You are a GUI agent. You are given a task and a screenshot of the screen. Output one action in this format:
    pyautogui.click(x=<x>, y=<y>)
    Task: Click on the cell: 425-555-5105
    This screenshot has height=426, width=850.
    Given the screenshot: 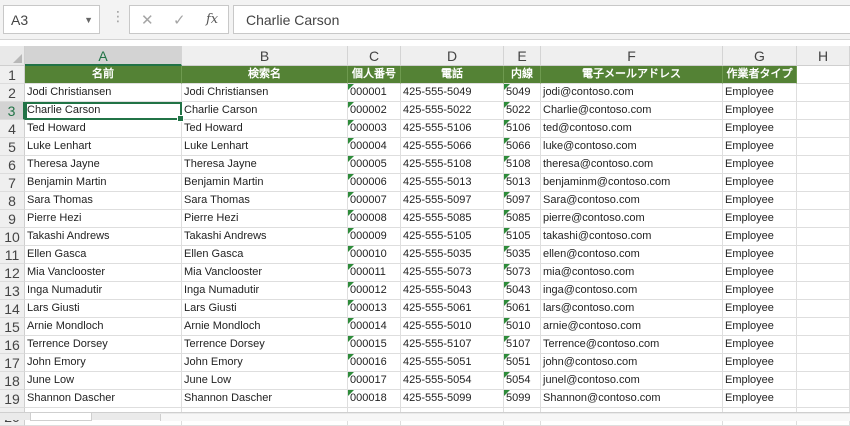 What is the action you would take?
    pyautogui.click(x=452, y=237)
    